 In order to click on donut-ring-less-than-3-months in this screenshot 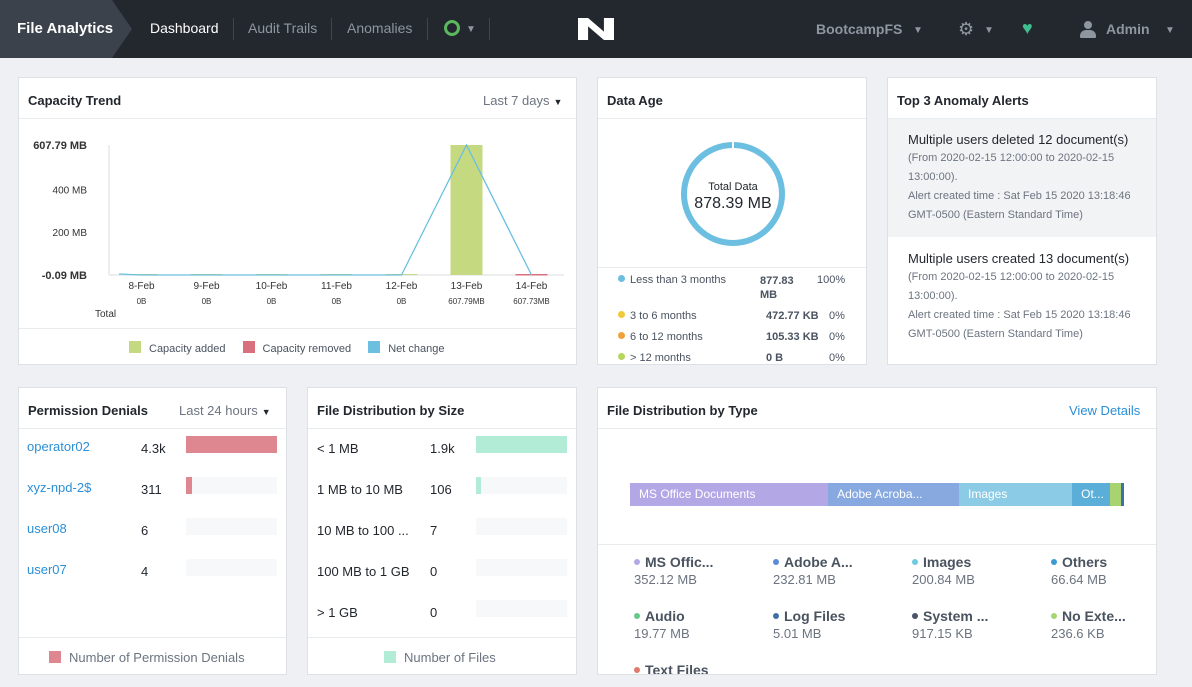, I will do `click(733, 194)`.